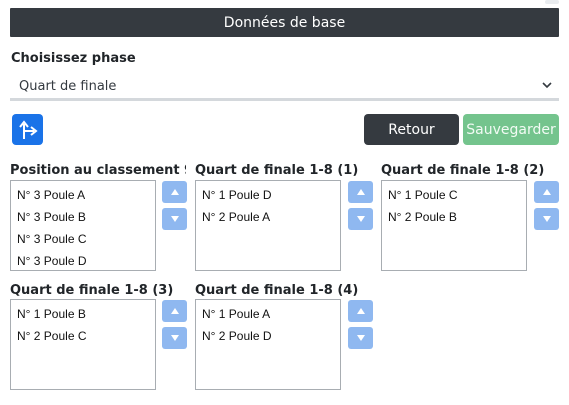  What do you see at coordinates (68, 86) in the screenshot?
I see `phase-select-value: Quart de finale` at bounding box center [68, 86].